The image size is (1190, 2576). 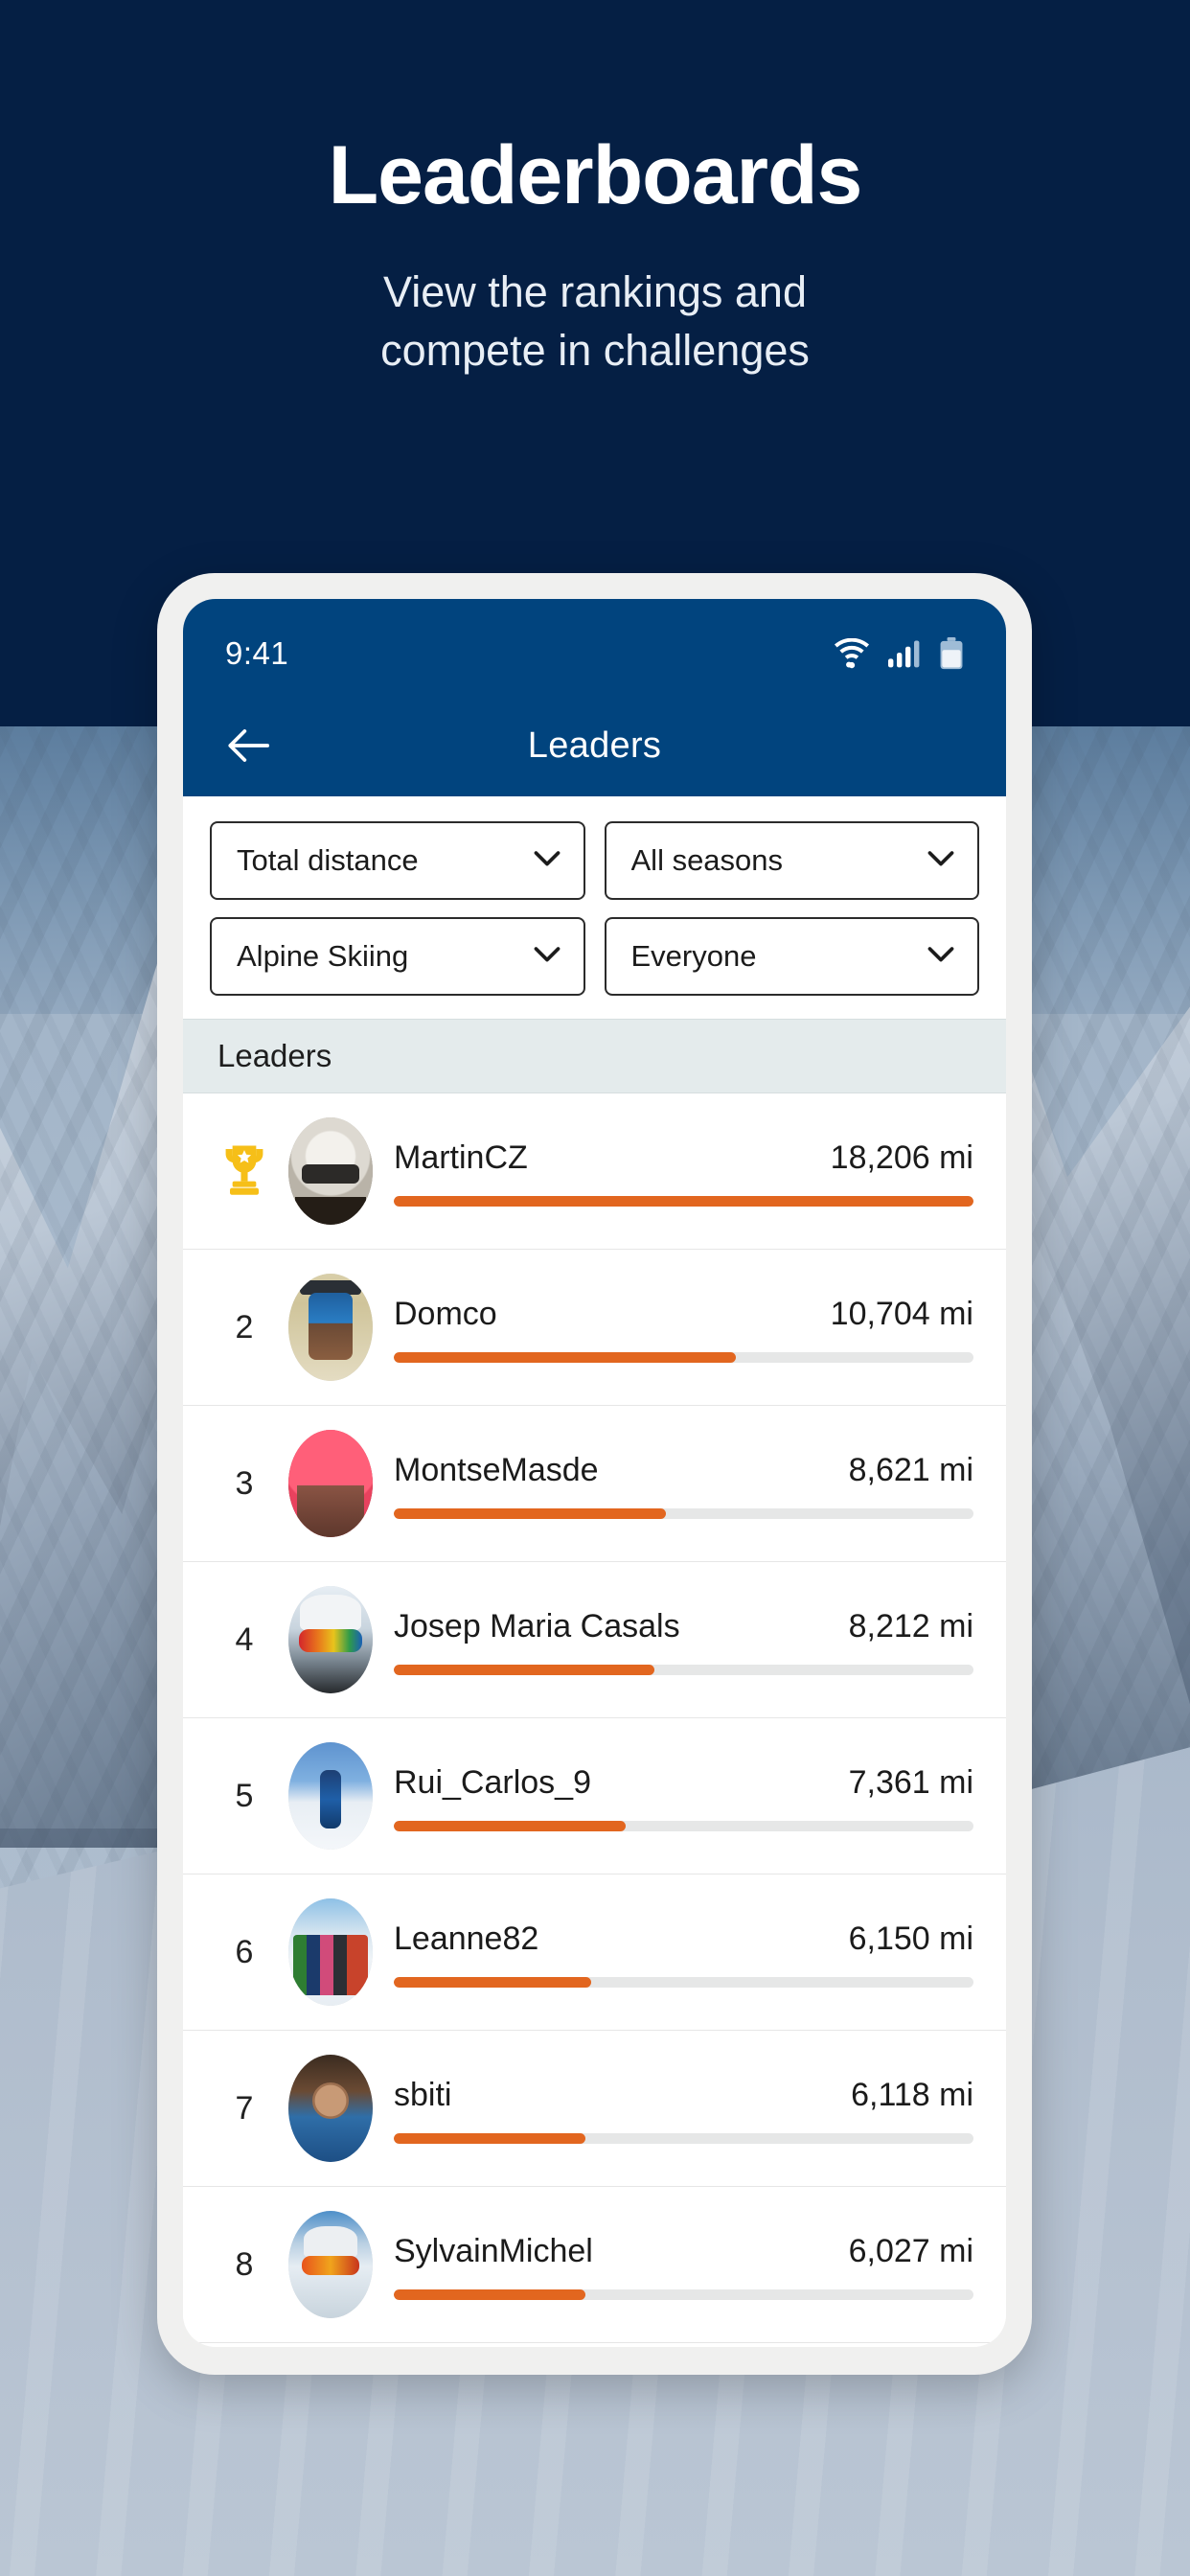 I want to click on table-row: MartinCZ 18,206 mi, so click(x=594, y=1171).